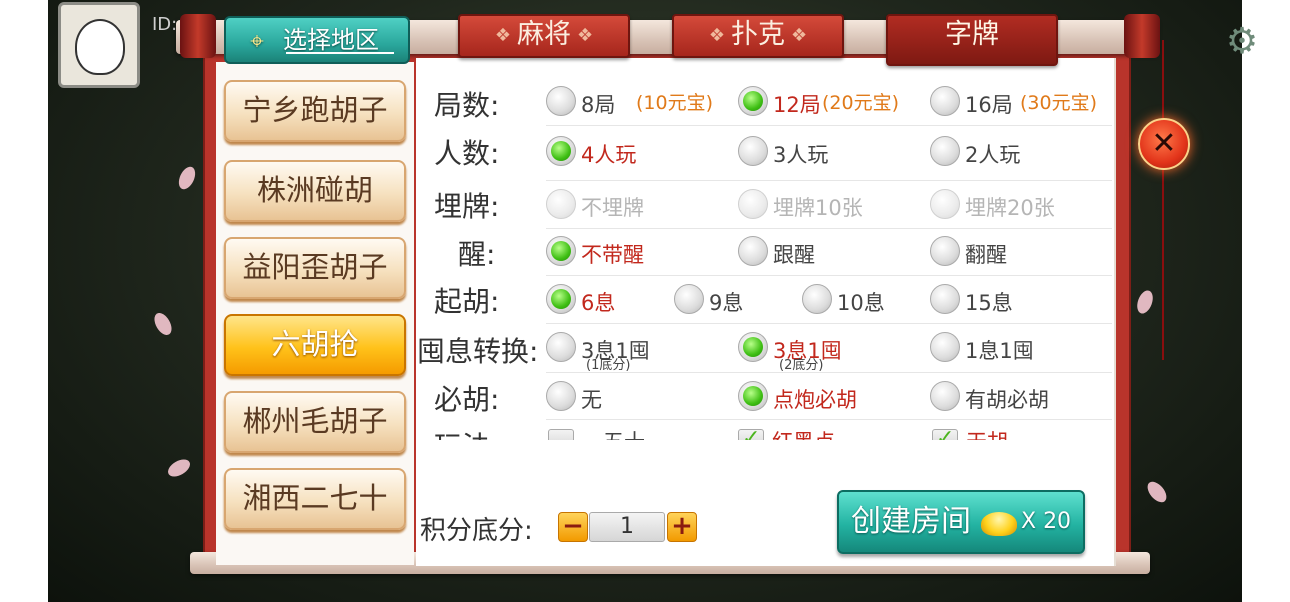  Describe the element at coordinates (598, 303) in the screenshot. I see `qihu-6-text: 6息` at that location.